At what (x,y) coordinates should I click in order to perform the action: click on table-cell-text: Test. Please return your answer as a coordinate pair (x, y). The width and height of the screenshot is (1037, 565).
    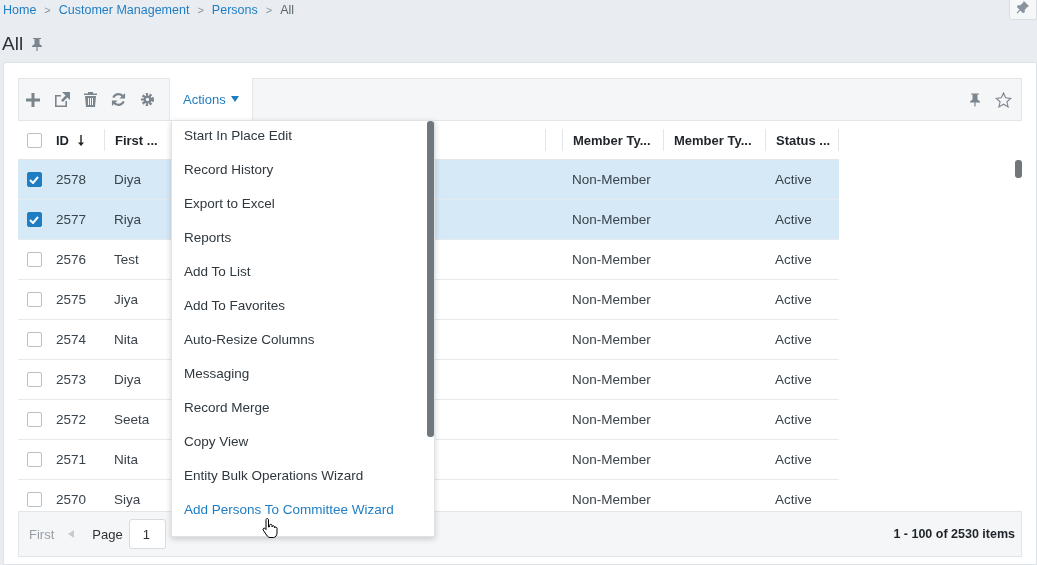
    Looking at the image, I should click on (126, 259).